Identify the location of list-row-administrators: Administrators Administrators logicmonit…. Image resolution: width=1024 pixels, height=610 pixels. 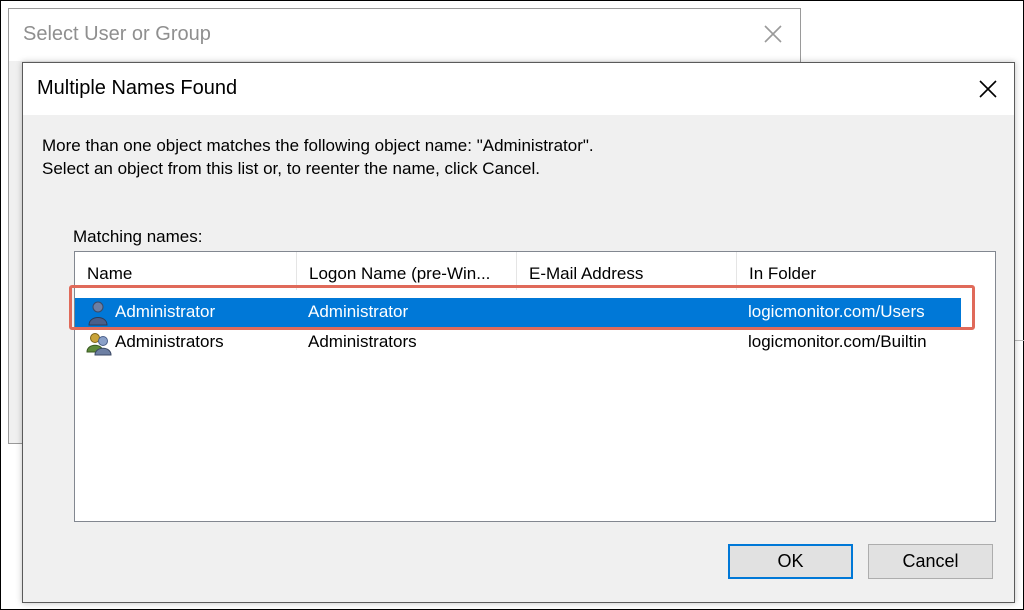
(535, 343).